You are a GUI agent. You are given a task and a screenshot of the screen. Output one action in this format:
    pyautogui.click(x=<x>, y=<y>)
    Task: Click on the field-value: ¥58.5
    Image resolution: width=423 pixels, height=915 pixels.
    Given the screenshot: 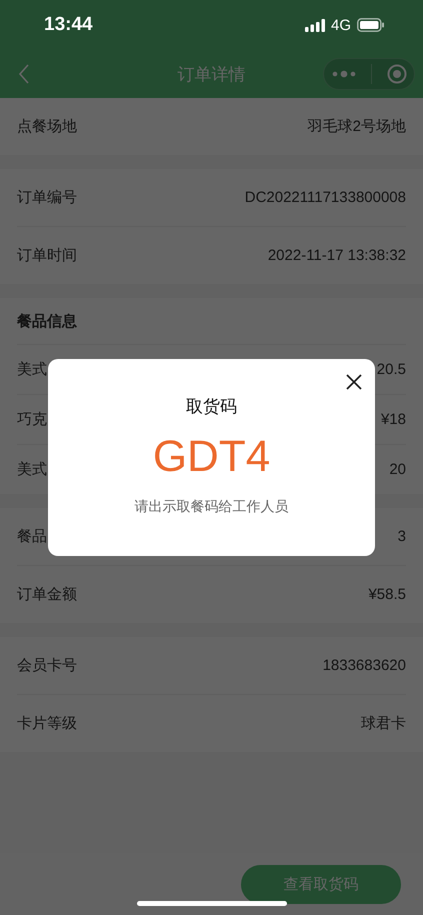 What is the action you would take?
    pyautogui.click(x=387, y=594)
    